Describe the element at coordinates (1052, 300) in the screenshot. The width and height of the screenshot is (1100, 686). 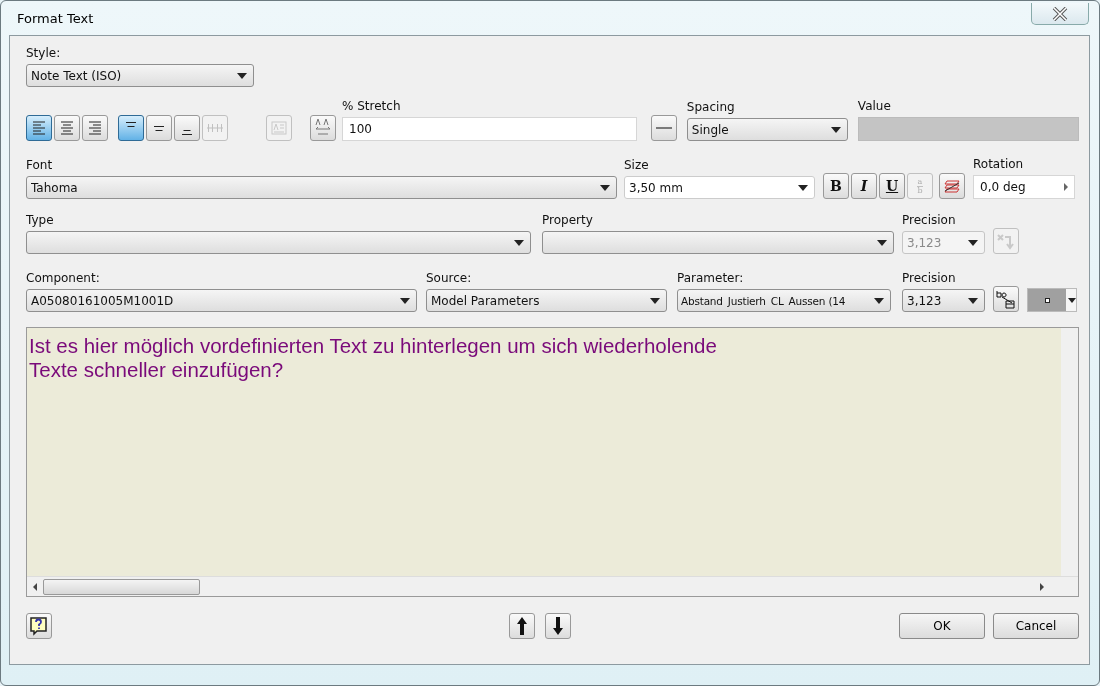
I see `color-picker` at that location.